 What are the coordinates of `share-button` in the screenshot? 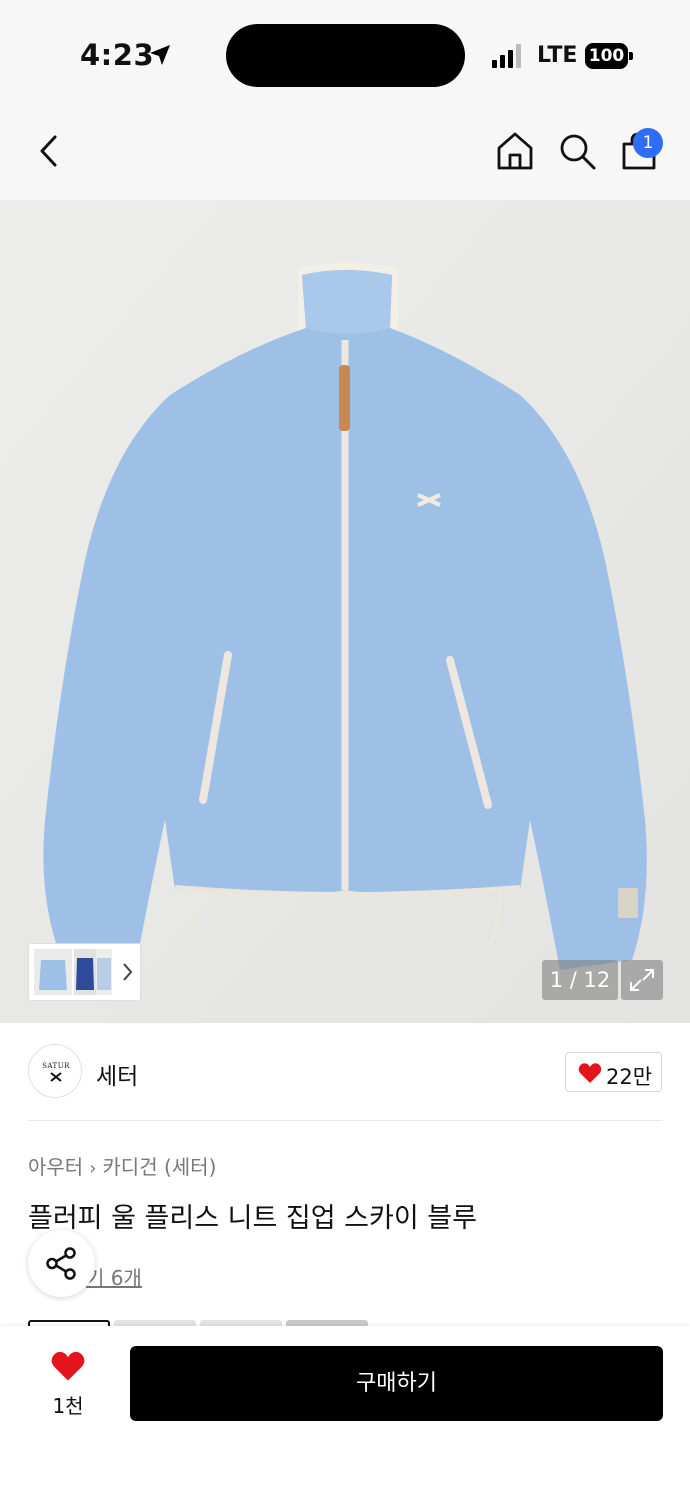 It's located at (61, 1263).